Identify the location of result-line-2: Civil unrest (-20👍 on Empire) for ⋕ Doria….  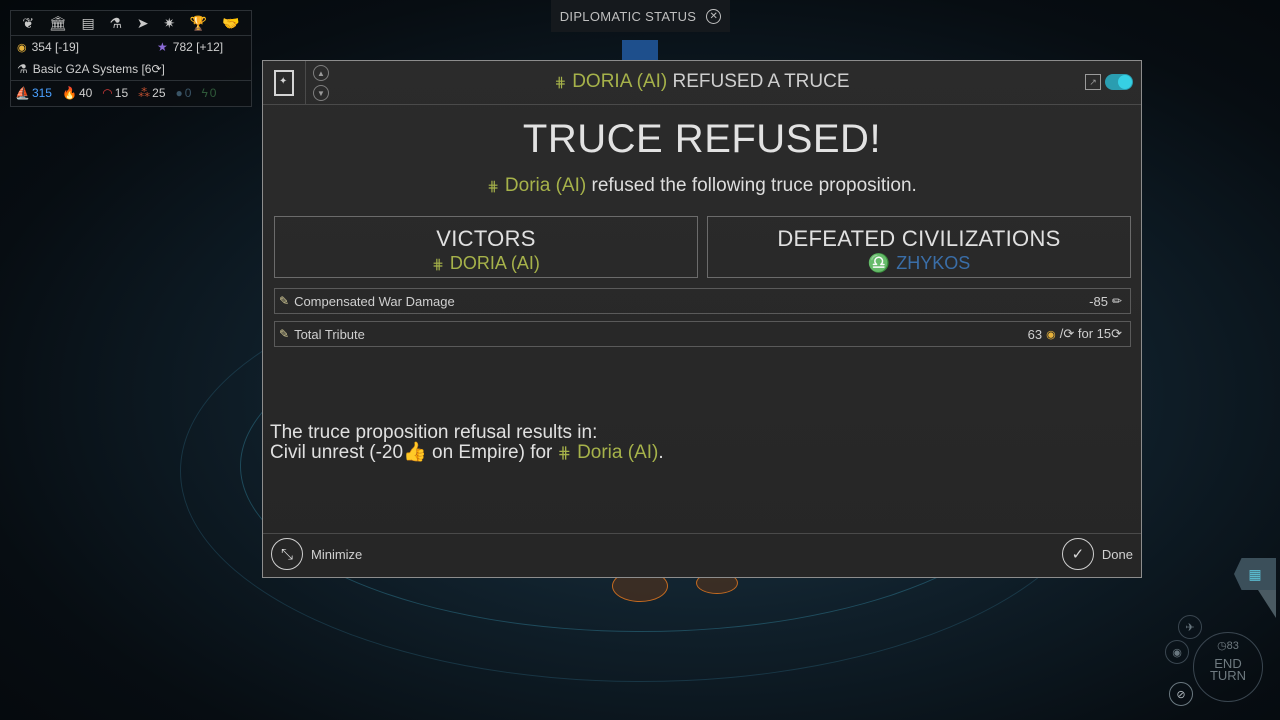
(467, 453).